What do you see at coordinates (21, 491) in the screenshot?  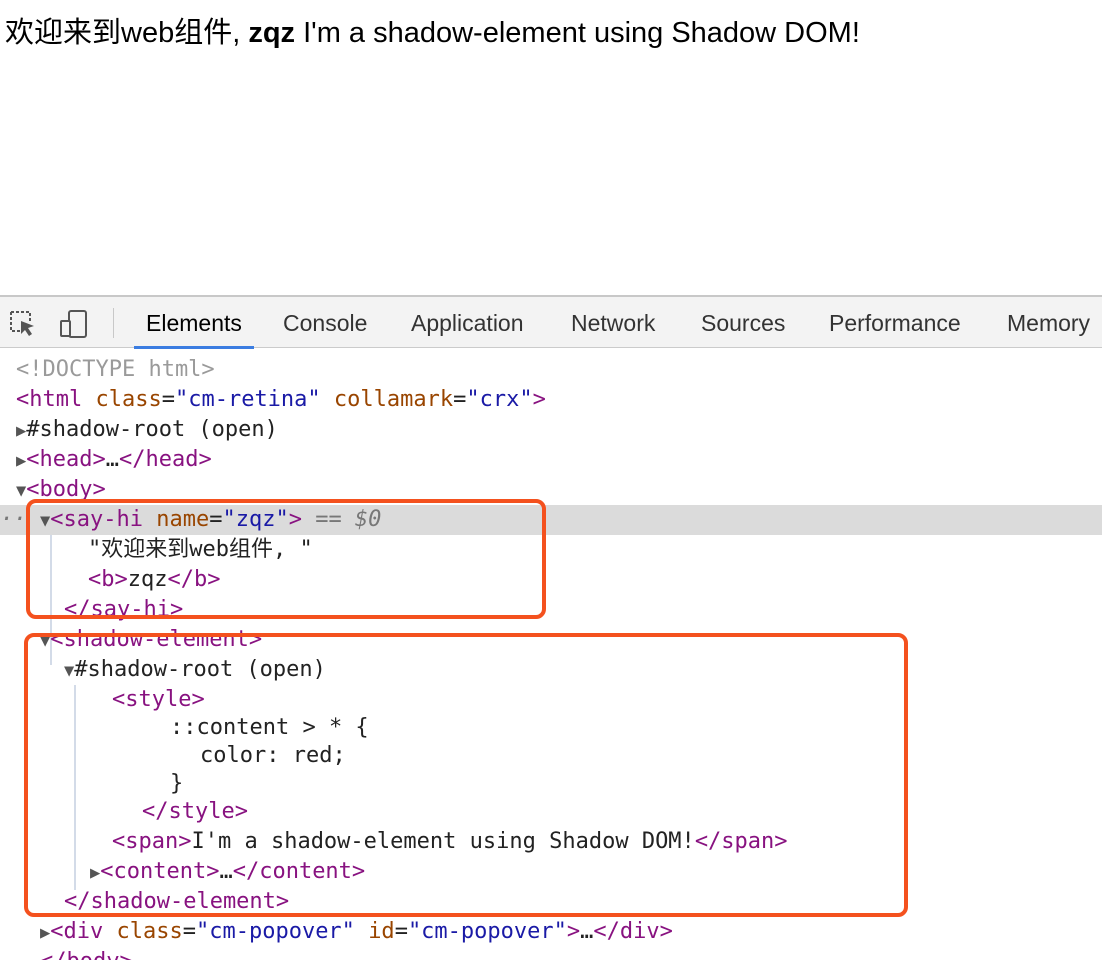 I see `collapse-arrow-icon: ▼` at bounding box center [21, 491].